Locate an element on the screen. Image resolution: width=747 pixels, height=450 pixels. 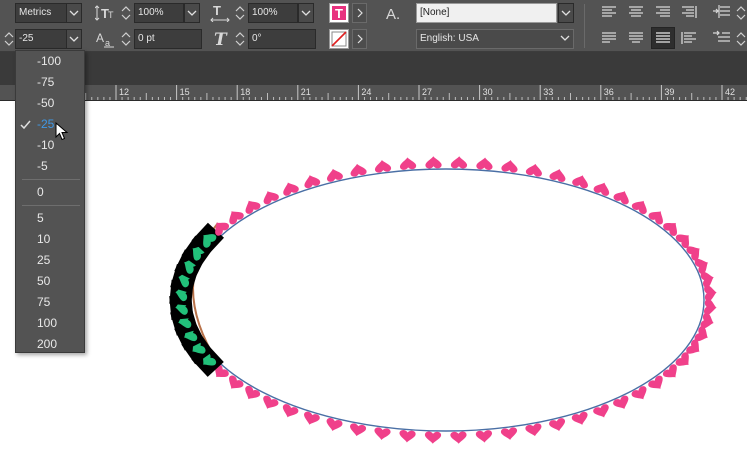
language-dropdown is located at coordinates (566, 39).